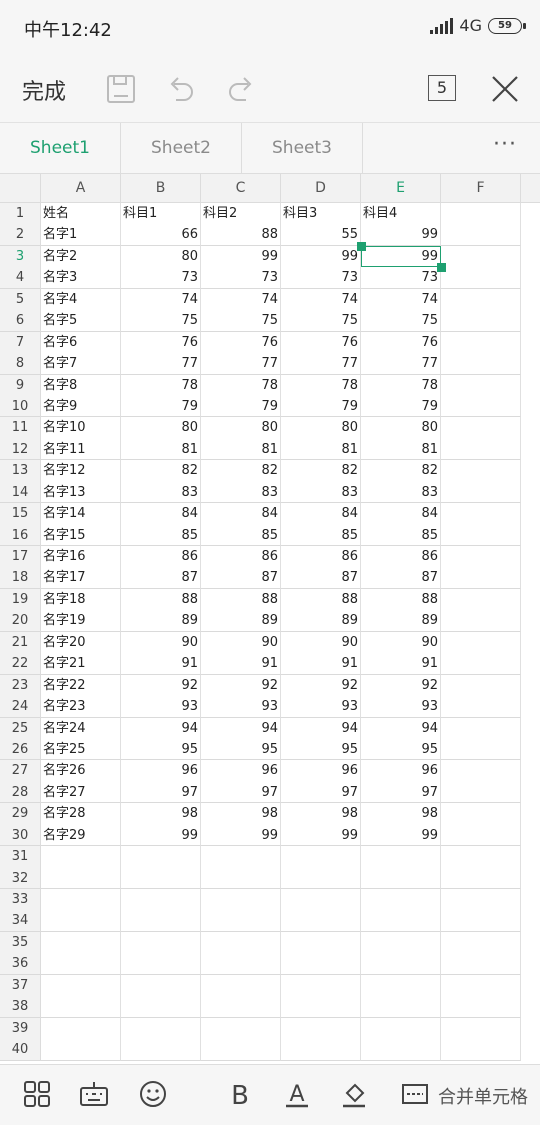  I want to click on row-header: 36, so click(20, 964).